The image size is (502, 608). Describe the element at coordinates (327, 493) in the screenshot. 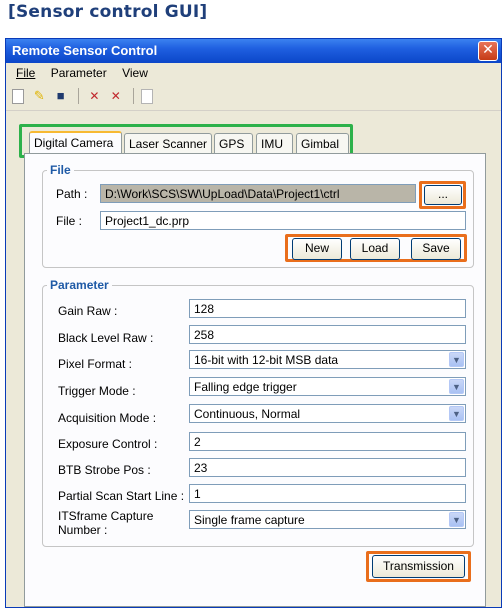

I see `partial-scan-start-line-input: 1` at that location.